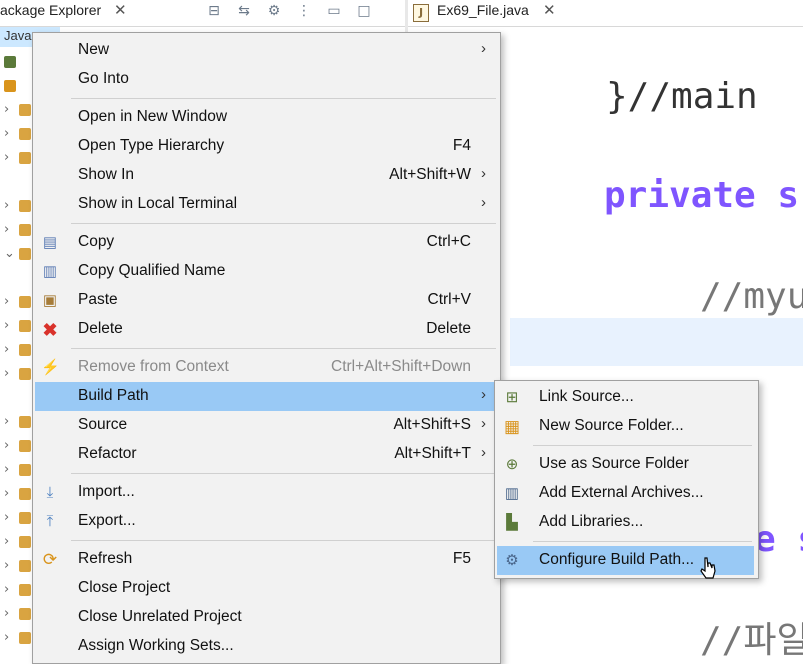  Describe the element at coordinates (265, 242) in the screenshot. I see `menu-item-copy: ▤ Copy Ctrl+C` at that location.